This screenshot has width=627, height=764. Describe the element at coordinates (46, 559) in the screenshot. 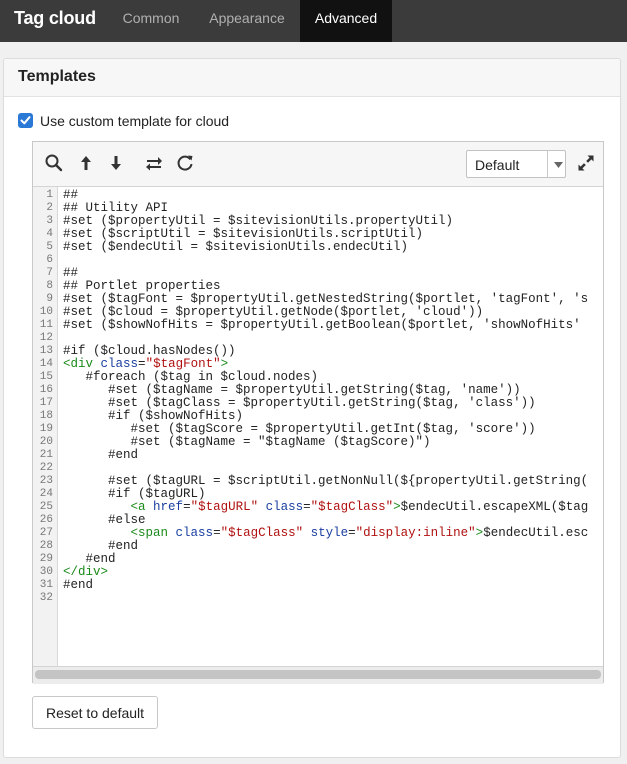

I see `line-number: 29` at that location.